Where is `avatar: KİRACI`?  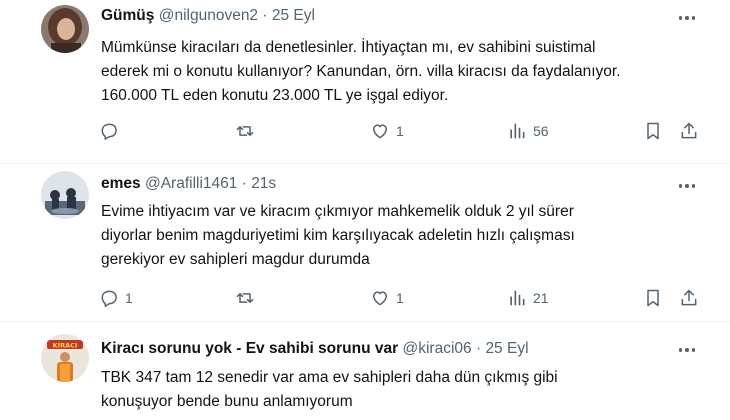
avatar: KİRACI is located at coordinates (65, 358).